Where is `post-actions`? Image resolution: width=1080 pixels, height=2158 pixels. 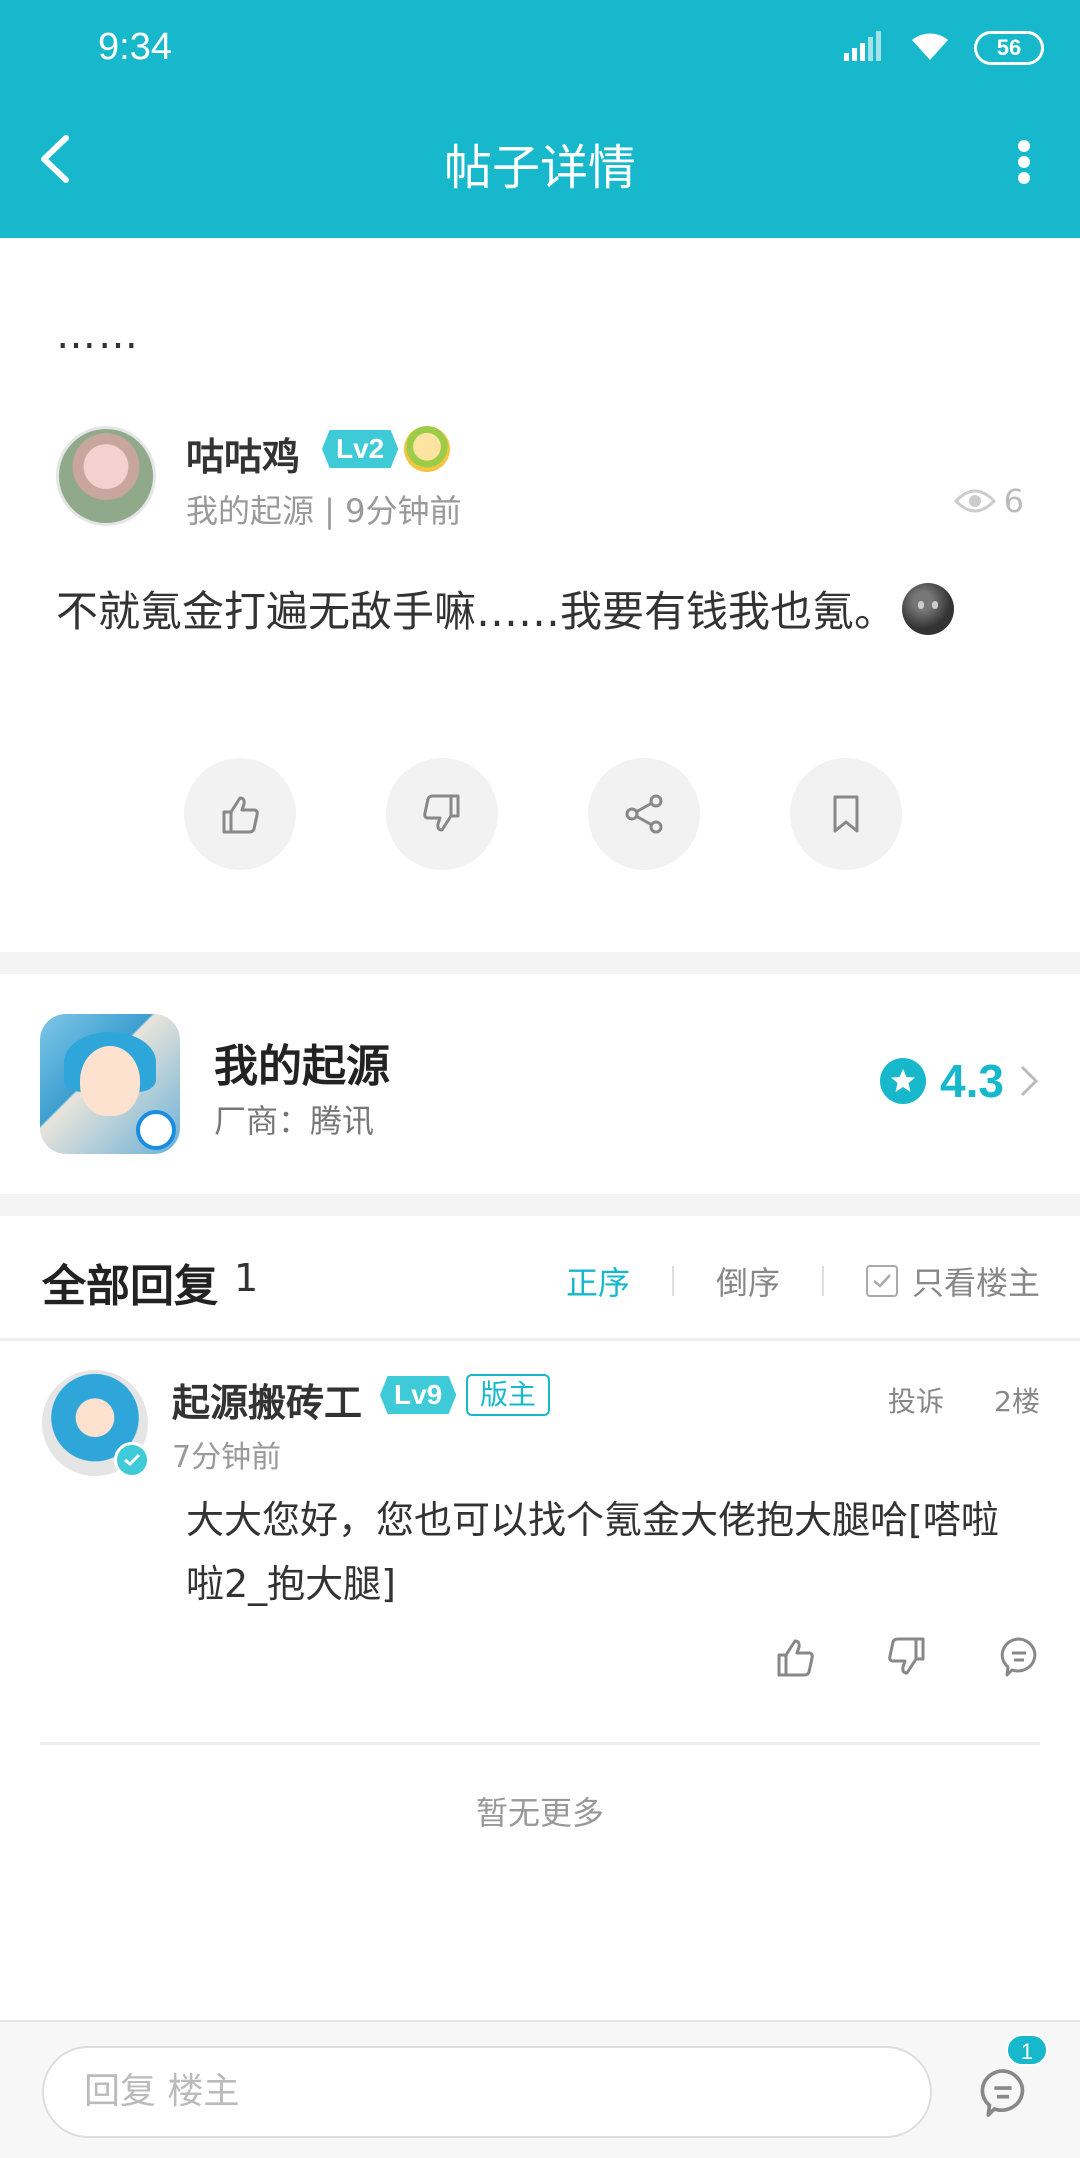 post-actions is located at coordinates (543, 814).